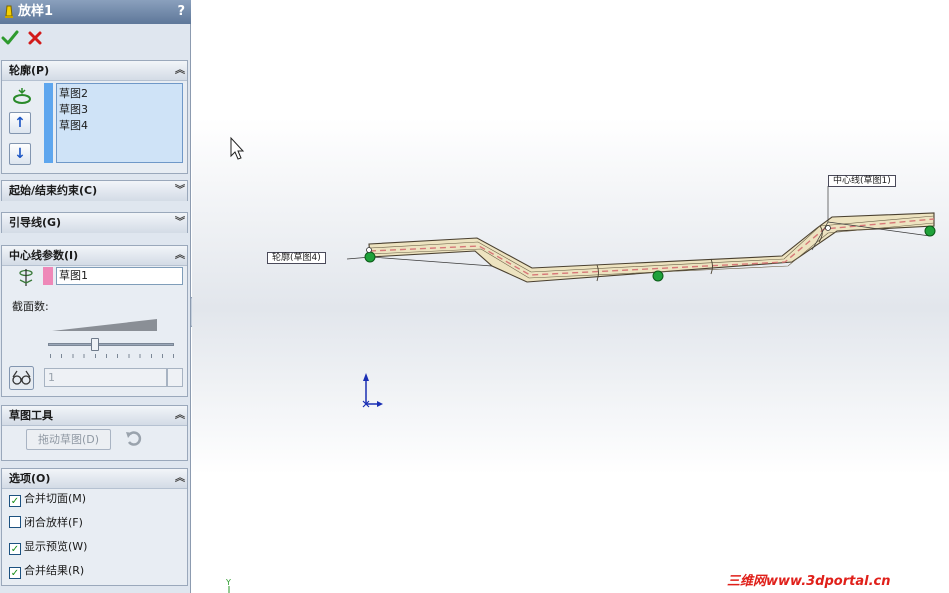 The image size is (949, 593). I want to click on sketch-tools-header: 草图工具 ︽, so click(94, 416).